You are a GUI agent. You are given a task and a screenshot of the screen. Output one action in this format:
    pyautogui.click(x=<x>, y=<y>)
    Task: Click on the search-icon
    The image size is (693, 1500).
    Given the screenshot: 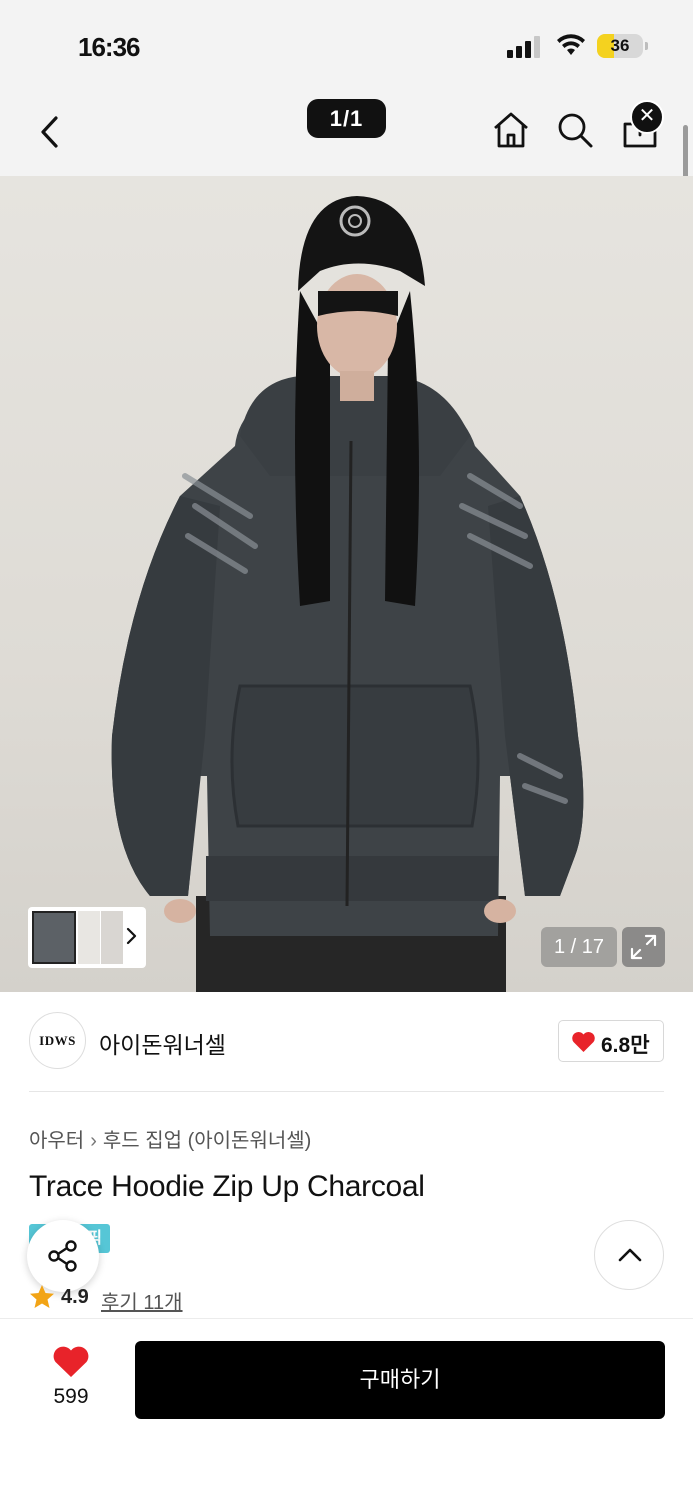 What is the action you would take?
    pyautogui.click(x=575, y=130)
    